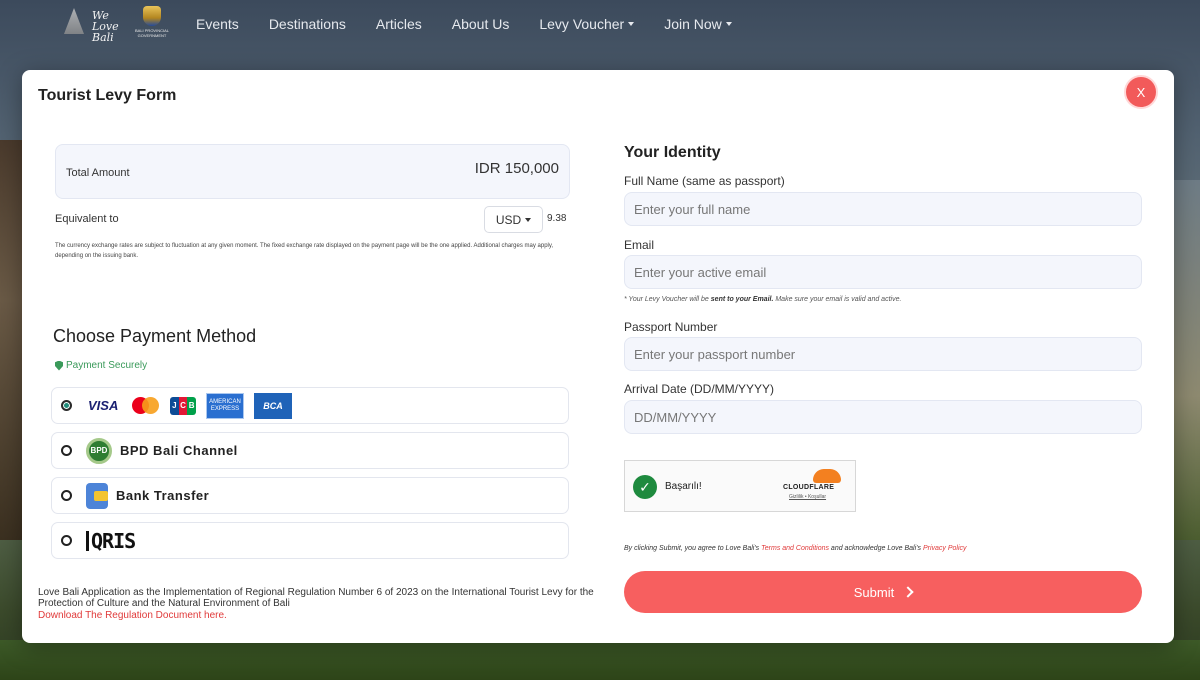 The height and width of the screenshot is (680, 1200). I want to click on love-bali-logo: We Love Bali, so click(94, 24).